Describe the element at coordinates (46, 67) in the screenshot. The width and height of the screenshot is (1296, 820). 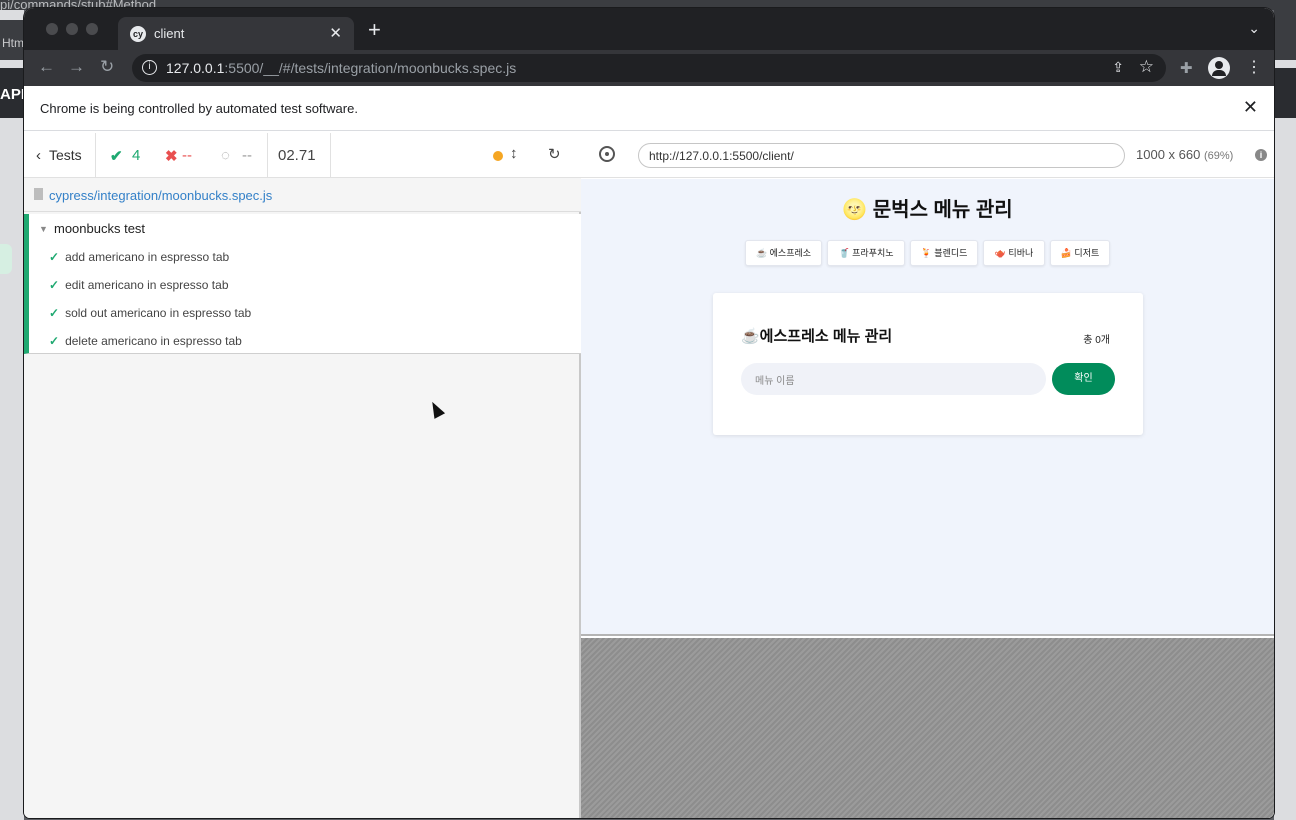
I see `back-arrow-icon: ←` at that location.